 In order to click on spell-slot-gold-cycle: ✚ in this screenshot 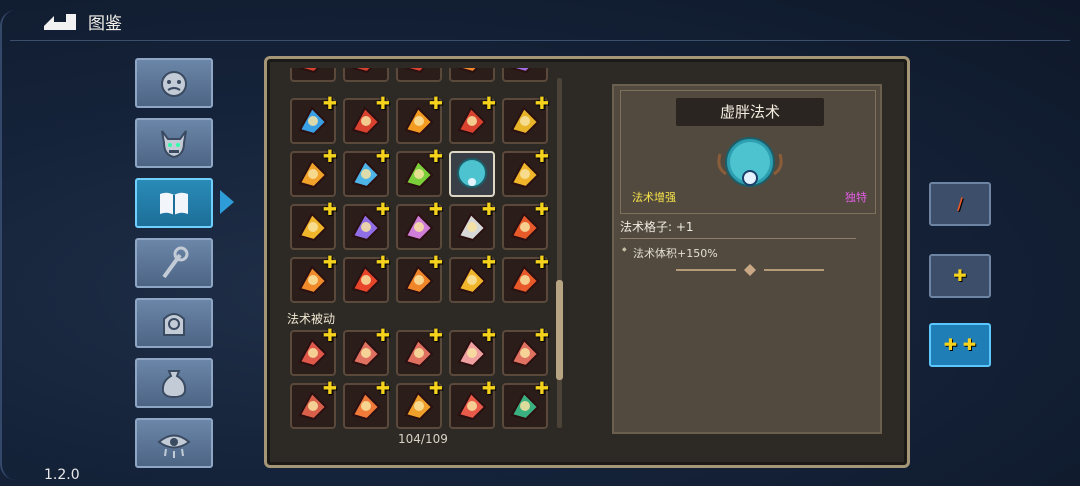, I will do `click(472, 278)`.